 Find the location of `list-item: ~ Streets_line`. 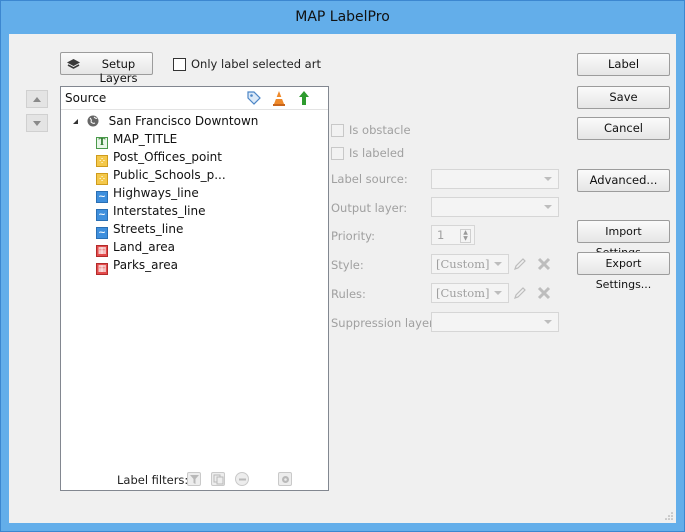

list-item: ~ Streets_line is located at coordinates (140, 230).